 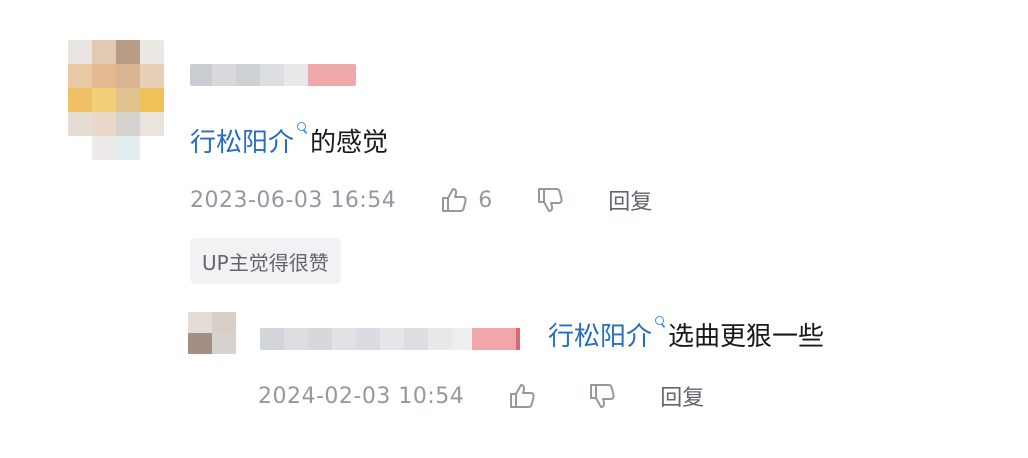 I want to click on reply-like-button, so click(x=522, y=396).